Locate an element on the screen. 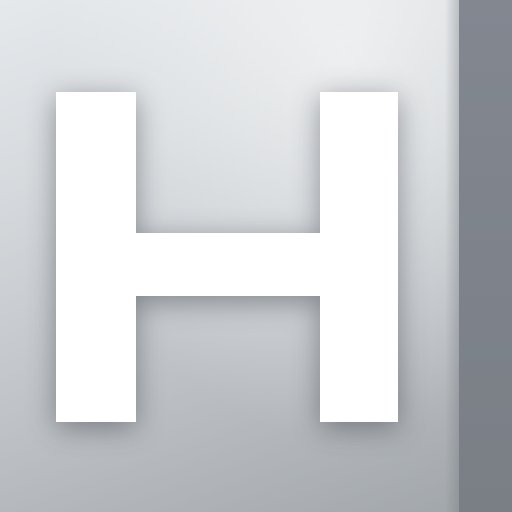 The height and width of the screenshot is (512, 512). h-right-stem is located at coordinates (359, 257).